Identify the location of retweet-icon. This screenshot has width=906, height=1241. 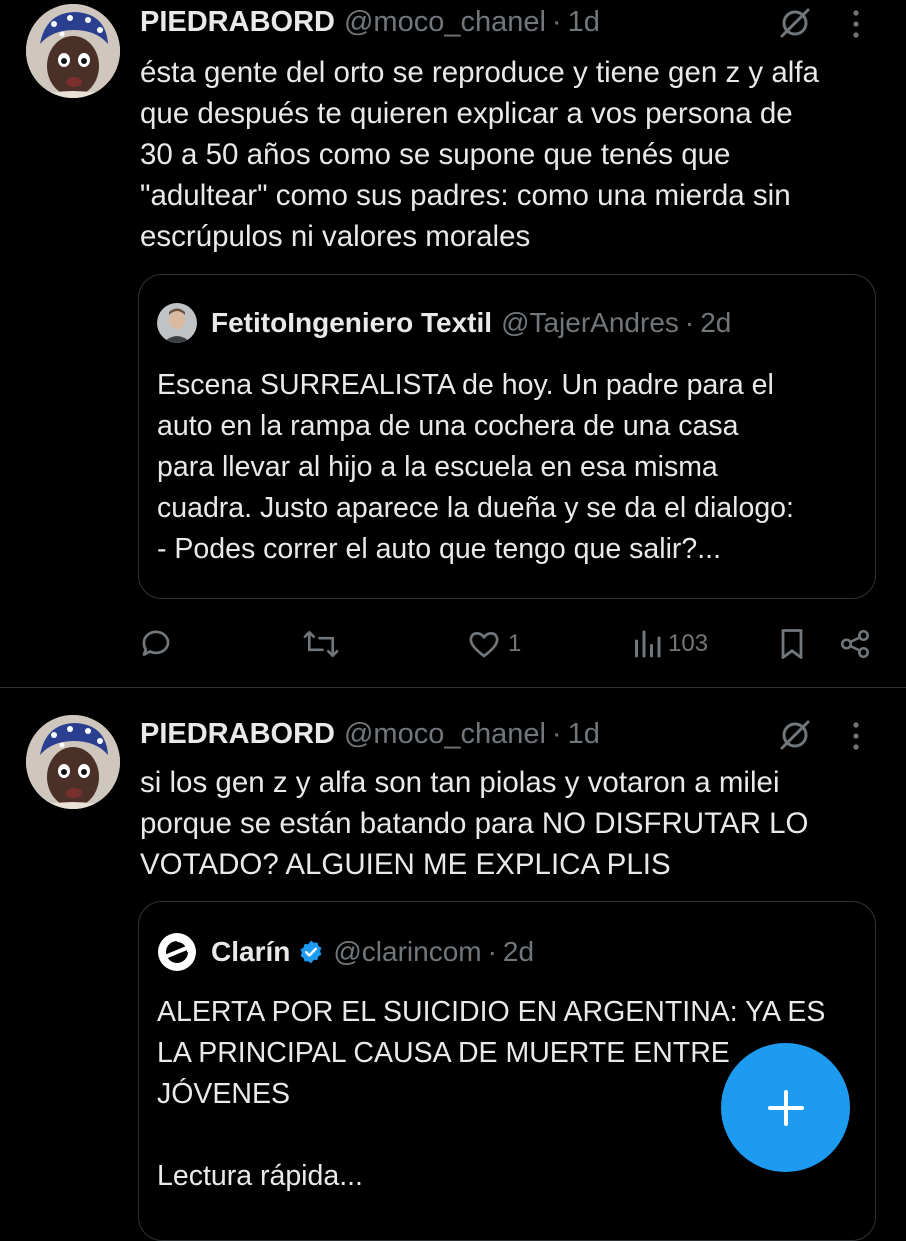
(321, 644).